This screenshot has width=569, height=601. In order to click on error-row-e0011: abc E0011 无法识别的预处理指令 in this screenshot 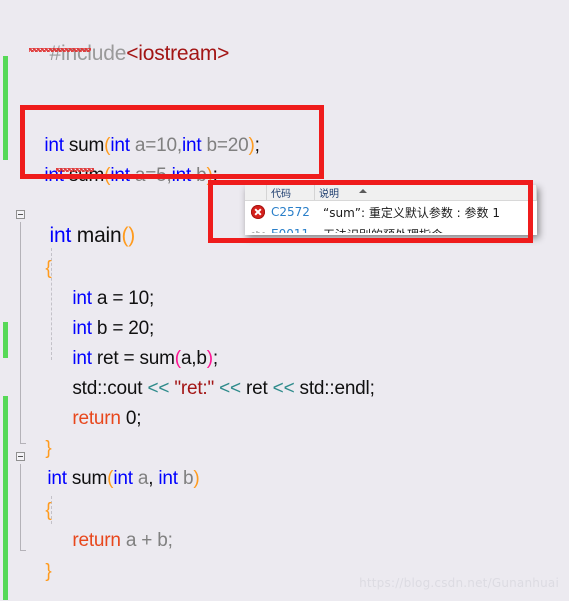, I will do `click(391, 228)`.